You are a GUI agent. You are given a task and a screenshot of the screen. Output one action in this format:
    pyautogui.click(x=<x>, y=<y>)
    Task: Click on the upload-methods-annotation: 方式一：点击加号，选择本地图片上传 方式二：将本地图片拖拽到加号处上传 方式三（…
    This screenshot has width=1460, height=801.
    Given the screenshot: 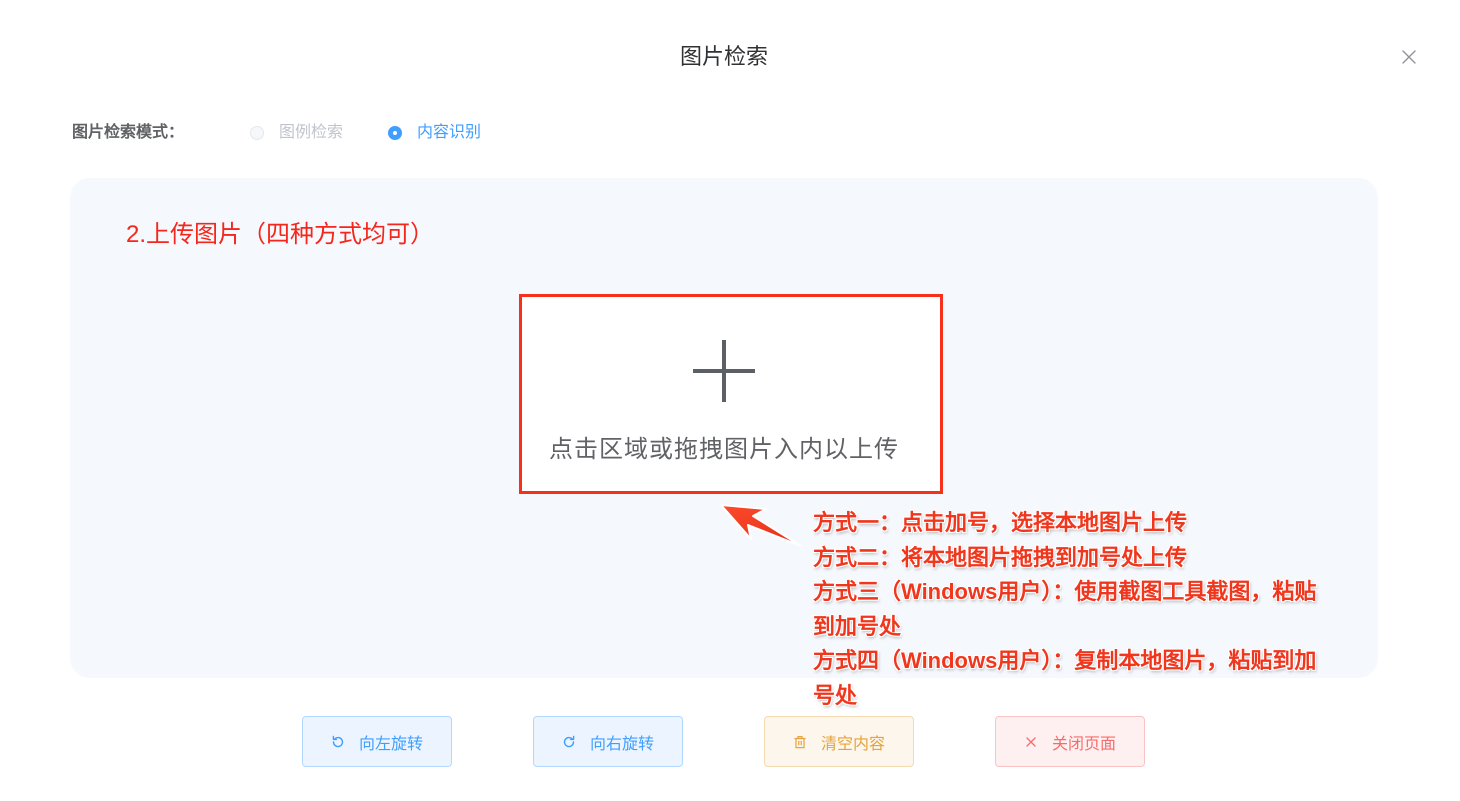 What is the action you would take?
    pyautogui.click(x=1064, y=610)
    